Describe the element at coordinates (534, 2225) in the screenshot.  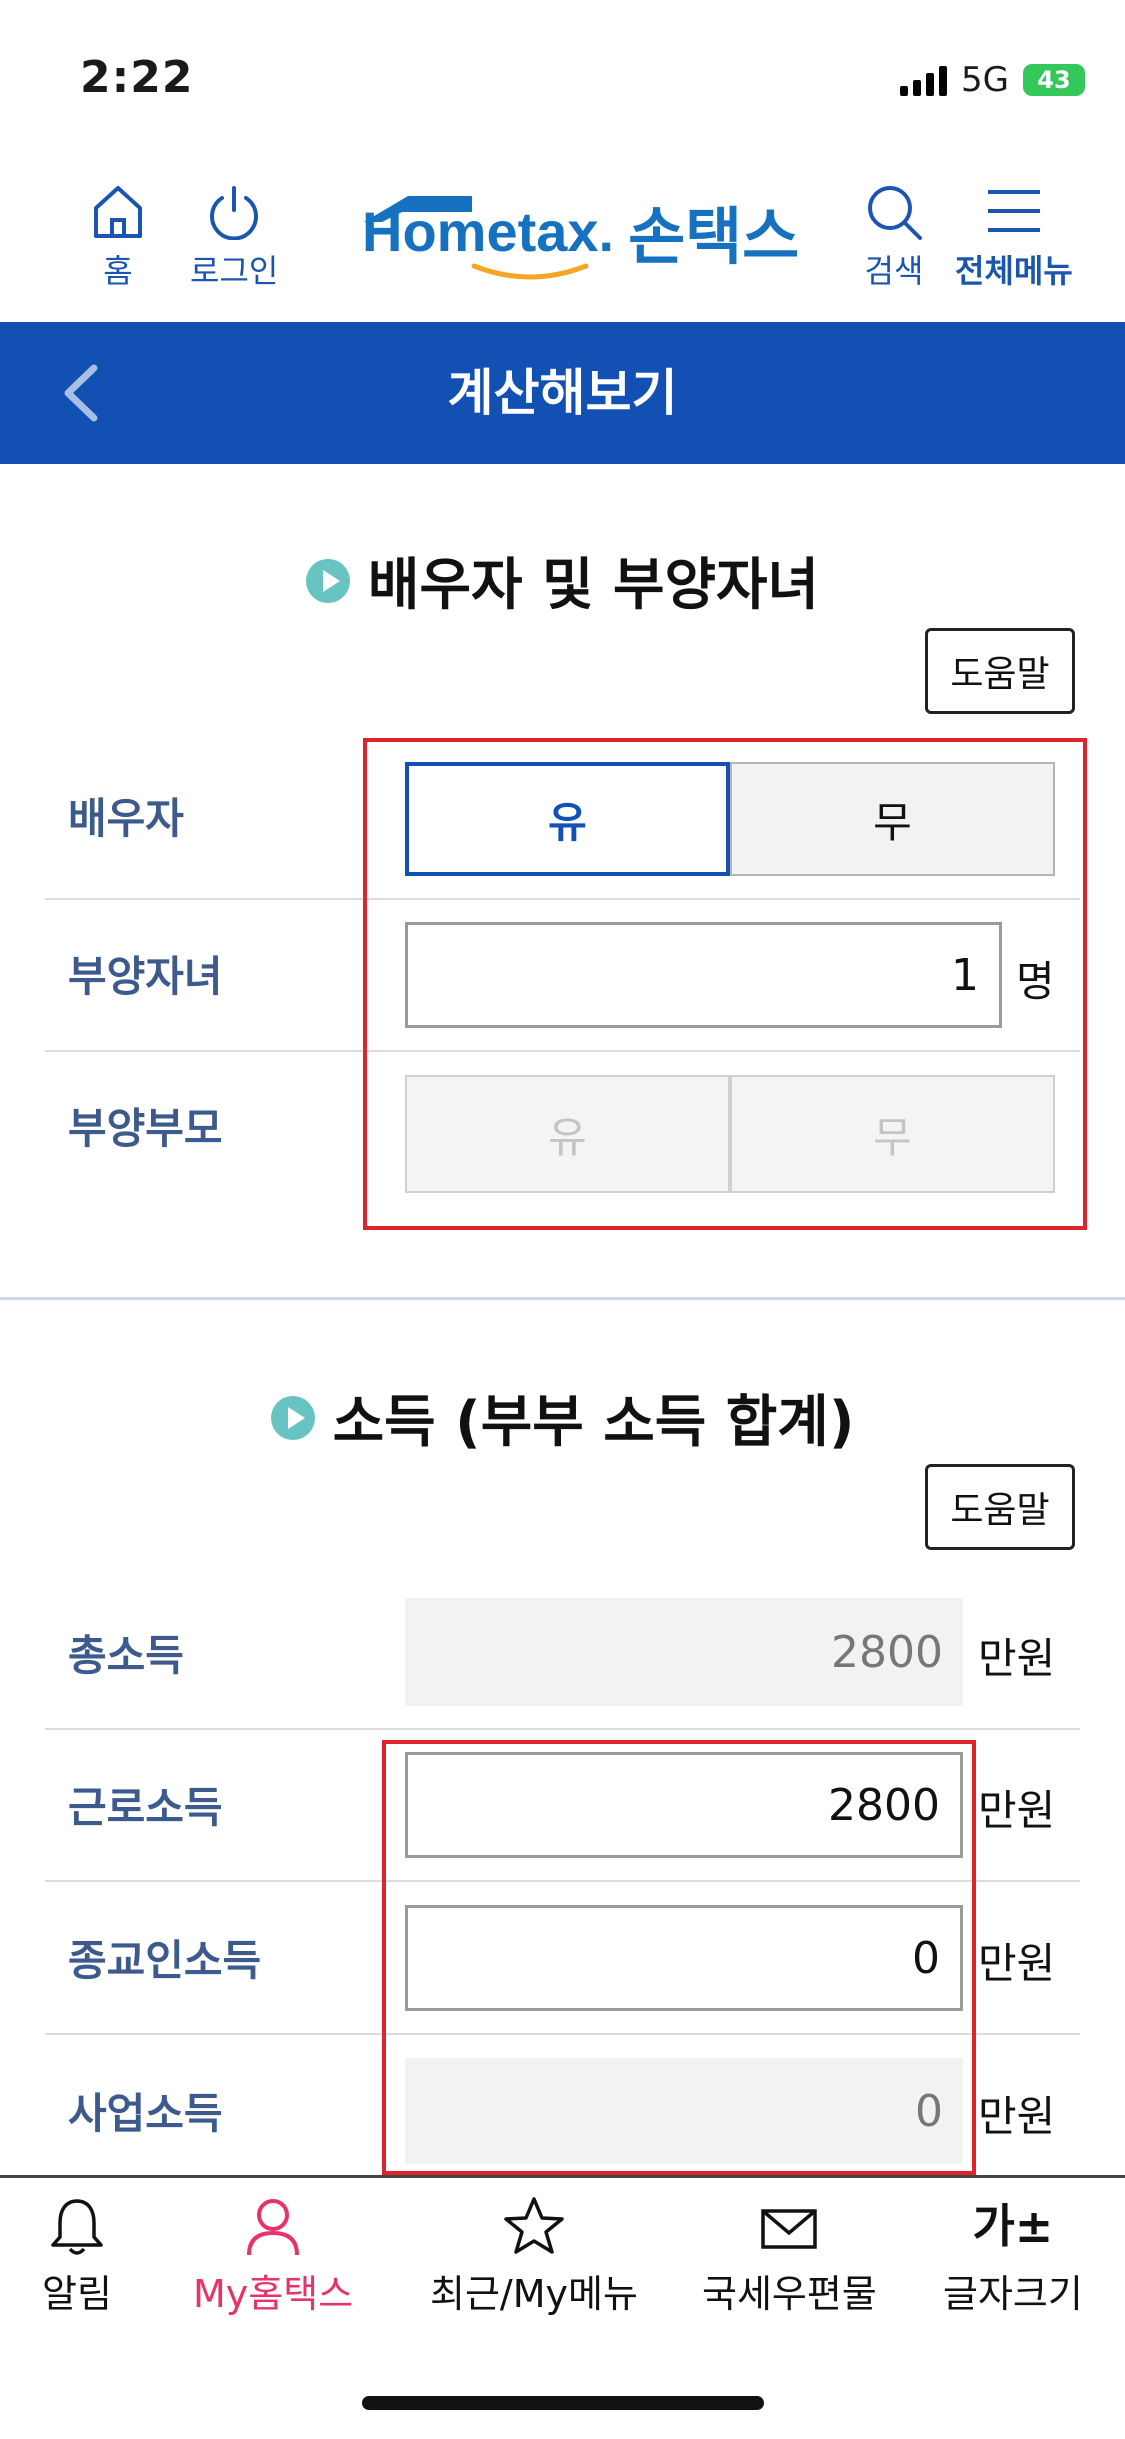
I see `star-icon` at that location.